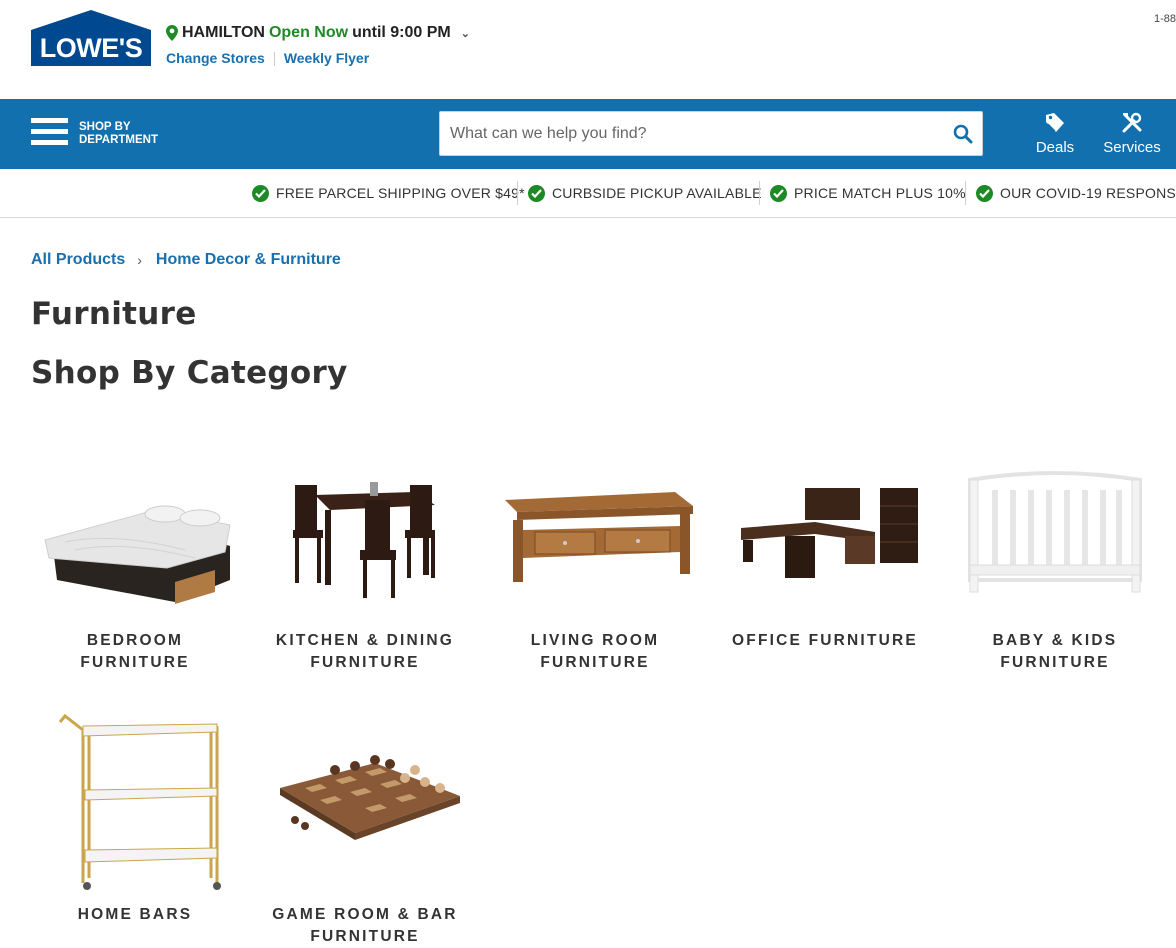 The image size is (1176, 948). Describe the element at coordinates (135, 640) in the screenshot. I see `category-label: BEDROOM` at that location.